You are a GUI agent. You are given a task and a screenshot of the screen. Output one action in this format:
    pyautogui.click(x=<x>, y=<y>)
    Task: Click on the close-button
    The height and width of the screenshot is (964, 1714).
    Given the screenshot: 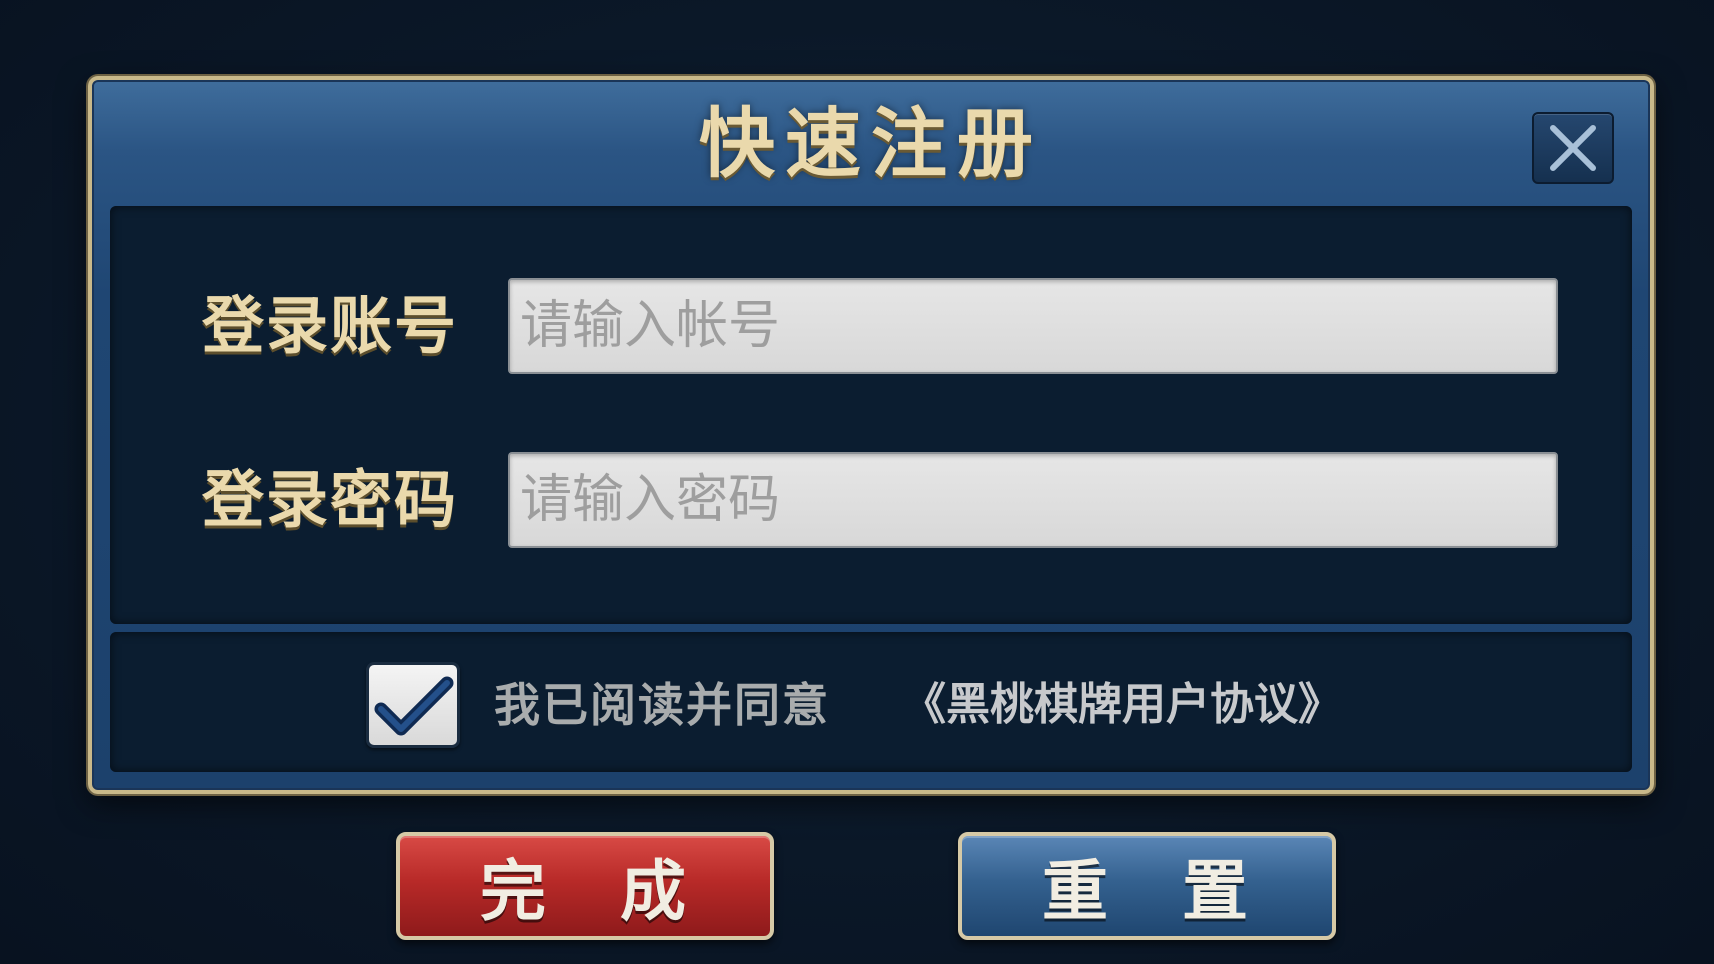 What is the action you would take?
    pyautogui.click(x=1573, y=148)
    